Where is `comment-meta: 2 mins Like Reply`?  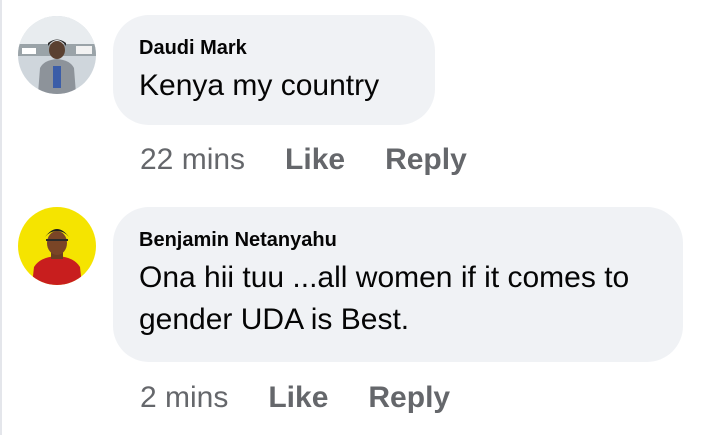
comment-meta: 2 mins Like Reply is located at coordinates (315, 398).